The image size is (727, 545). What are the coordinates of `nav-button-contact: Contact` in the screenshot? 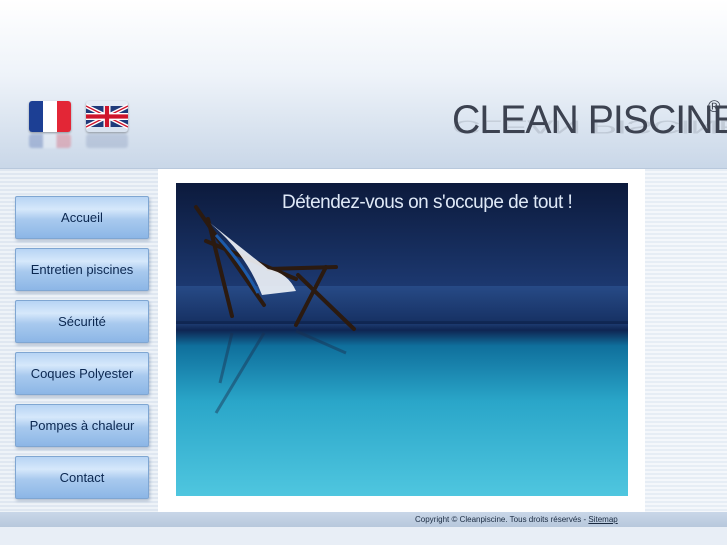 It's located at (82, 477).